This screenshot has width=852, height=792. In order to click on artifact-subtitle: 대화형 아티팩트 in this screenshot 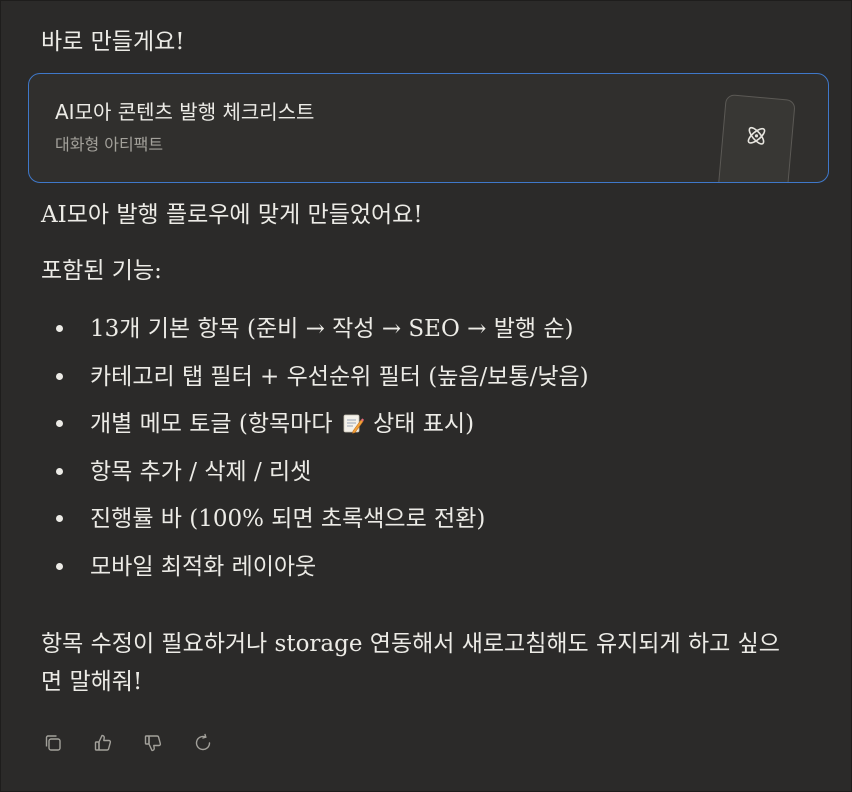, I will do `click(109, 144)`.